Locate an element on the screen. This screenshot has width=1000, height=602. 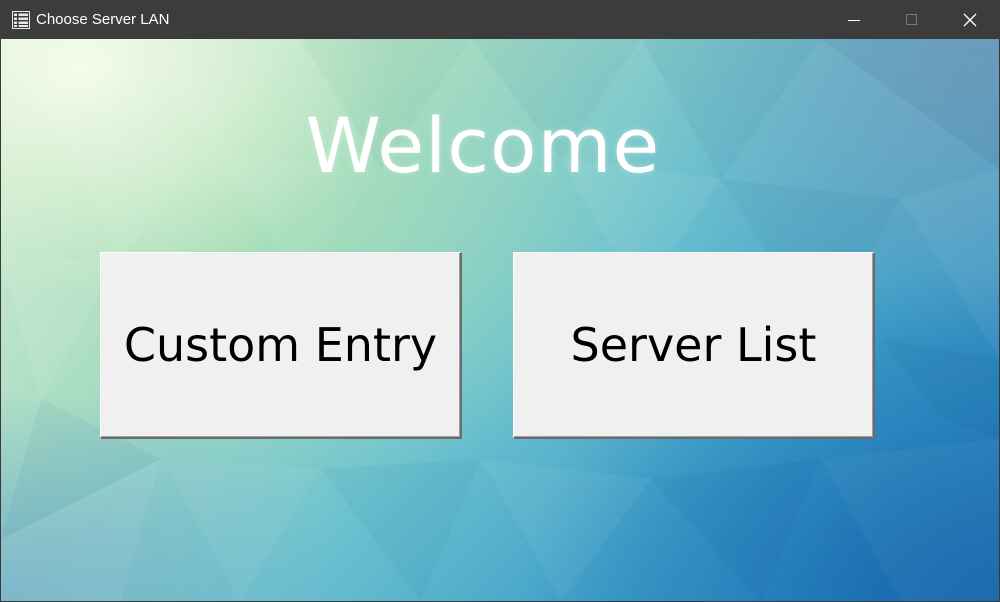
custom-entry-button: Custom Entry is located at coordinates (281, 345).